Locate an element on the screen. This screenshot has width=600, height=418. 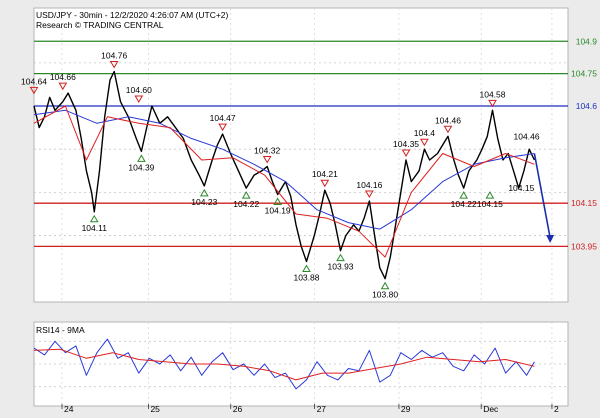
x-tick-label: 27 is located at coordinates (322, 408).